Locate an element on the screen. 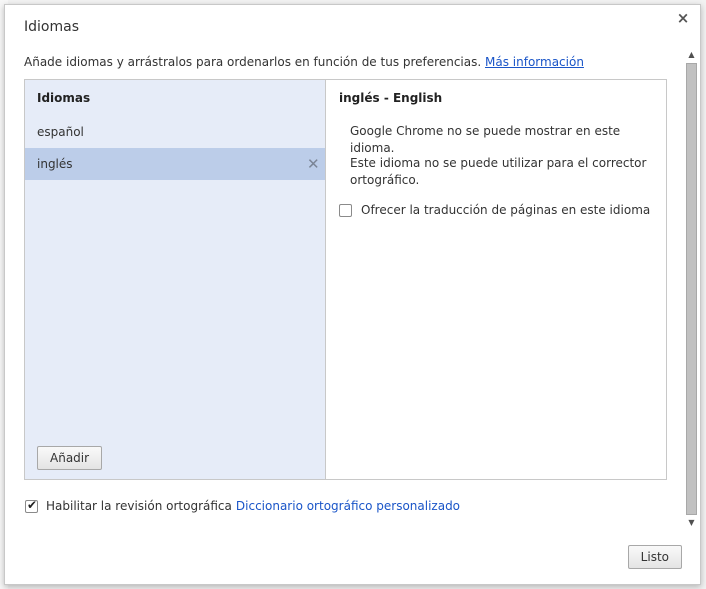 This screenshot has height=589, width=706. remove-language-icon: ✕ is located at coordinates (313, 164).